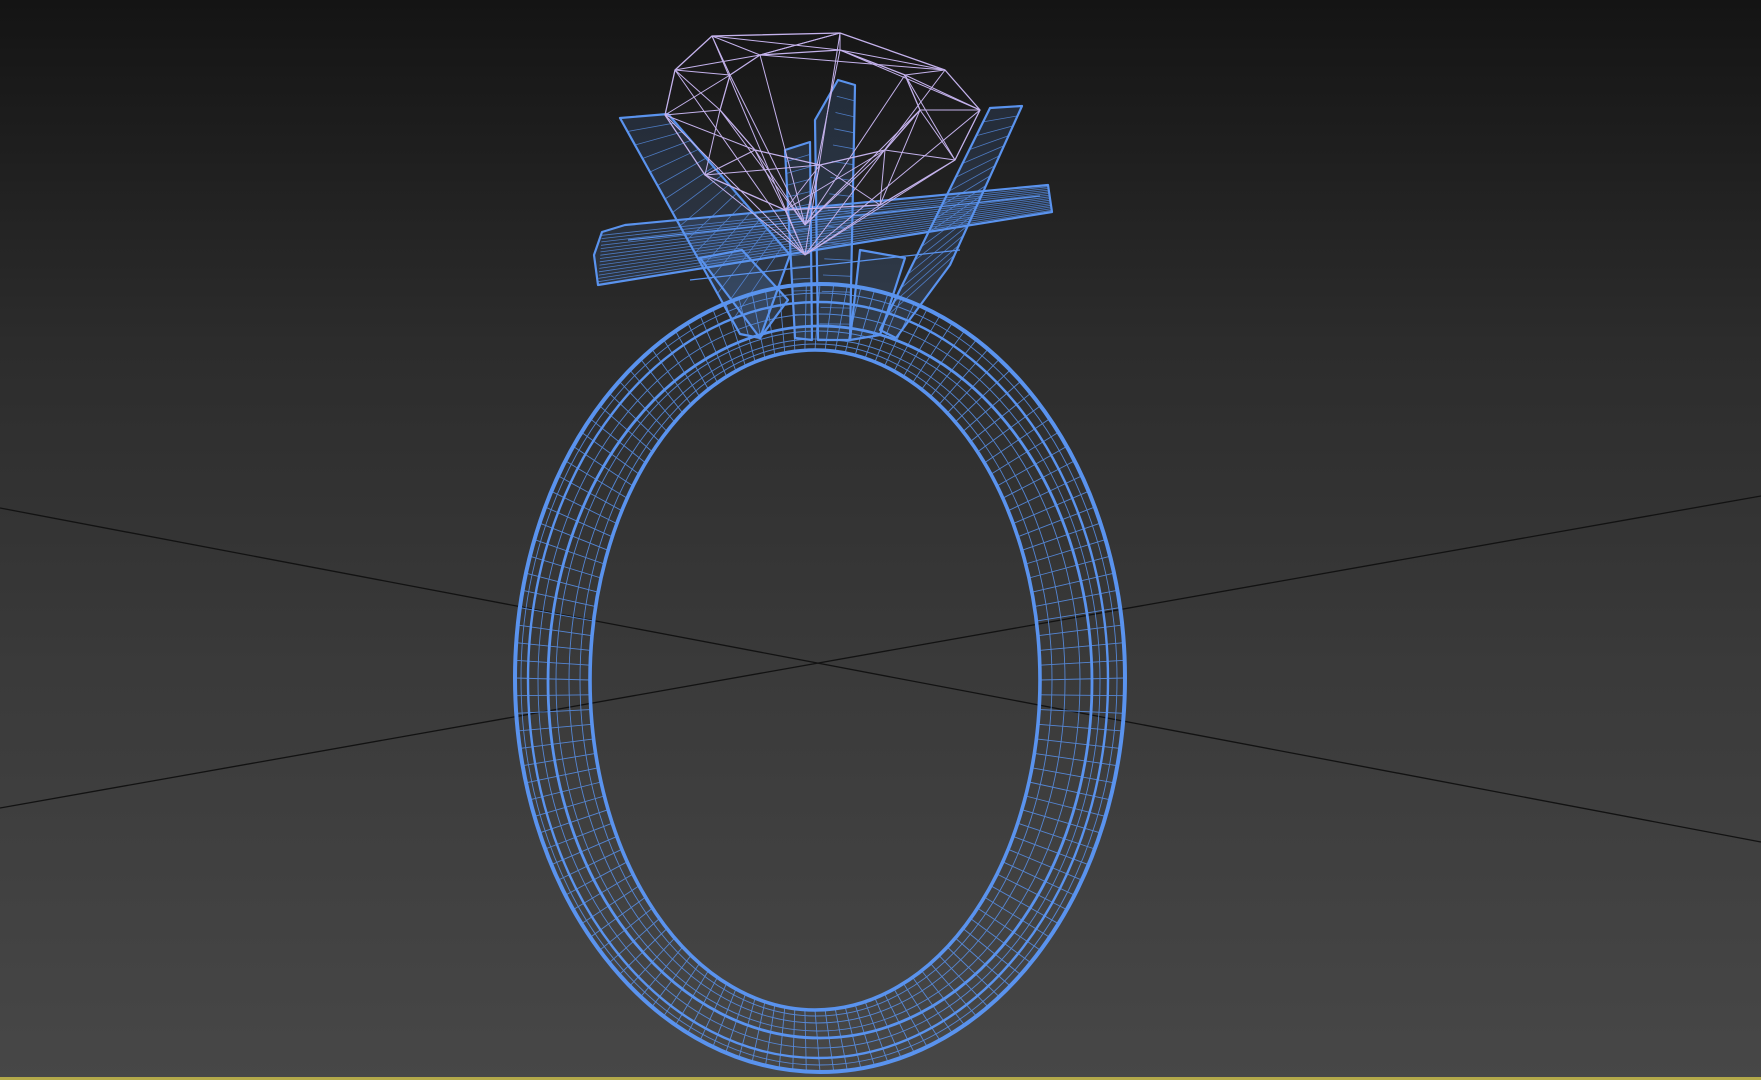 The height and width of the screenshot is (1080, 1761). I want to click on gem-pavilion-edge, so click(782, 140).